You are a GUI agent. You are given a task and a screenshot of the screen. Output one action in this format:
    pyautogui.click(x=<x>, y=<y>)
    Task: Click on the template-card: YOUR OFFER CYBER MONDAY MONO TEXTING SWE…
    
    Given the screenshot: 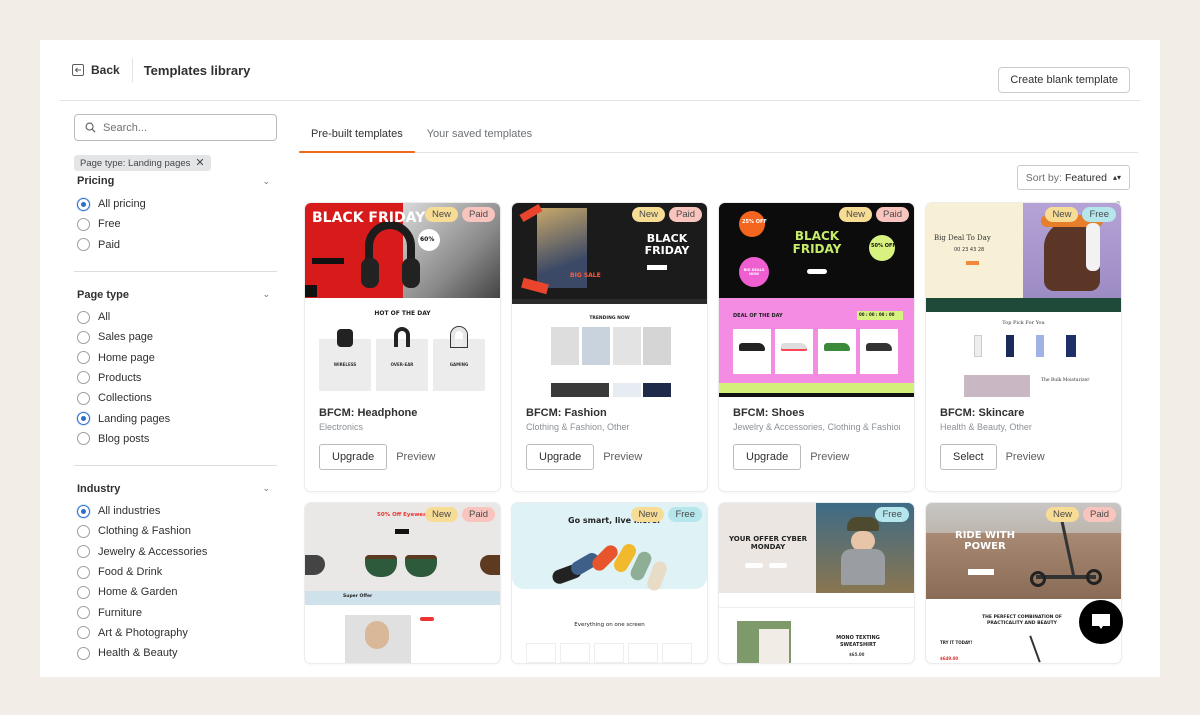 What is the action you would take?
    pyautogui.click(x=816, y=583)
    